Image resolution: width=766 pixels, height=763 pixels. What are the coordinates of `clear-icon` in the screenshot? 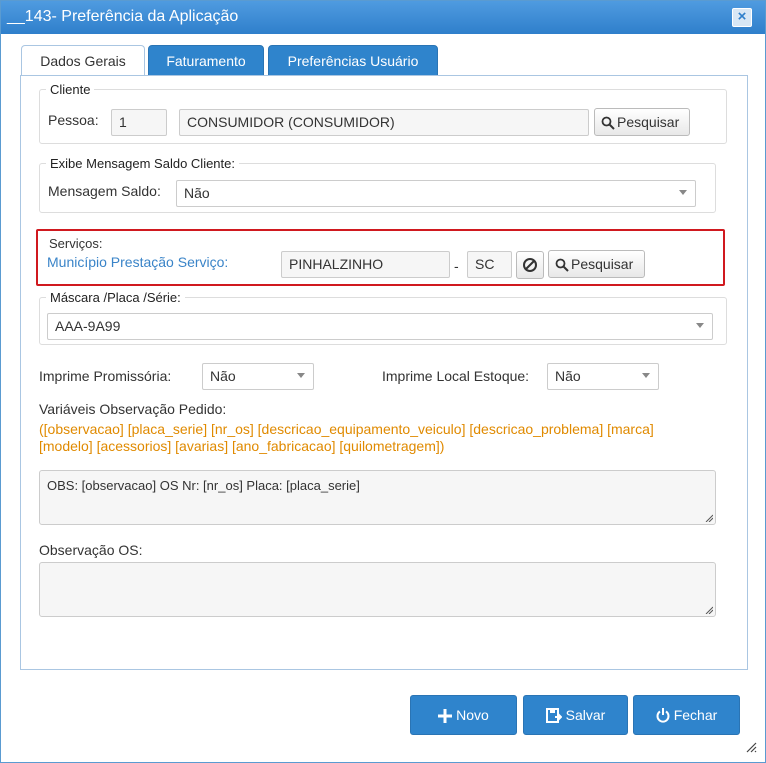 It's located at (530, 265).